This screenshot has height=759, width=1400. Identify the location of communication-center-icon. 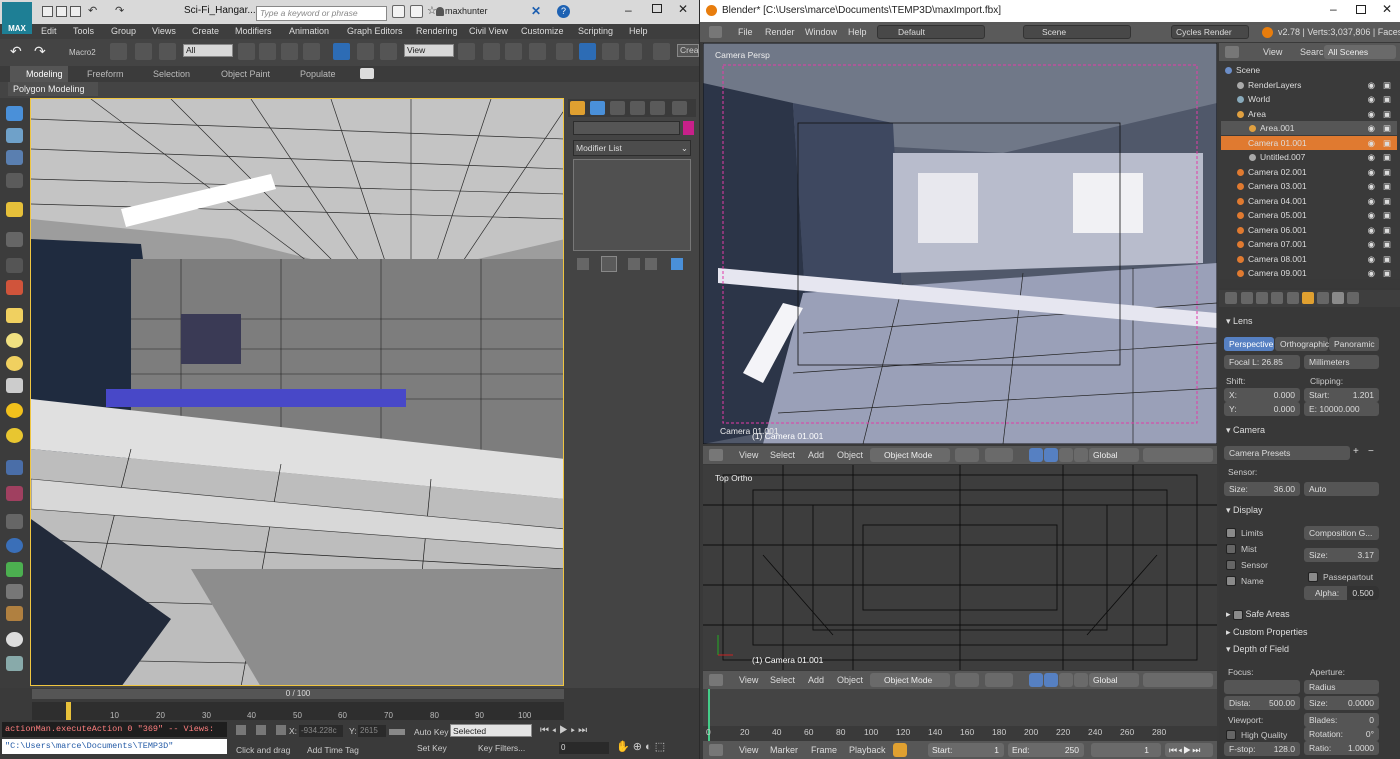
(416, 11).